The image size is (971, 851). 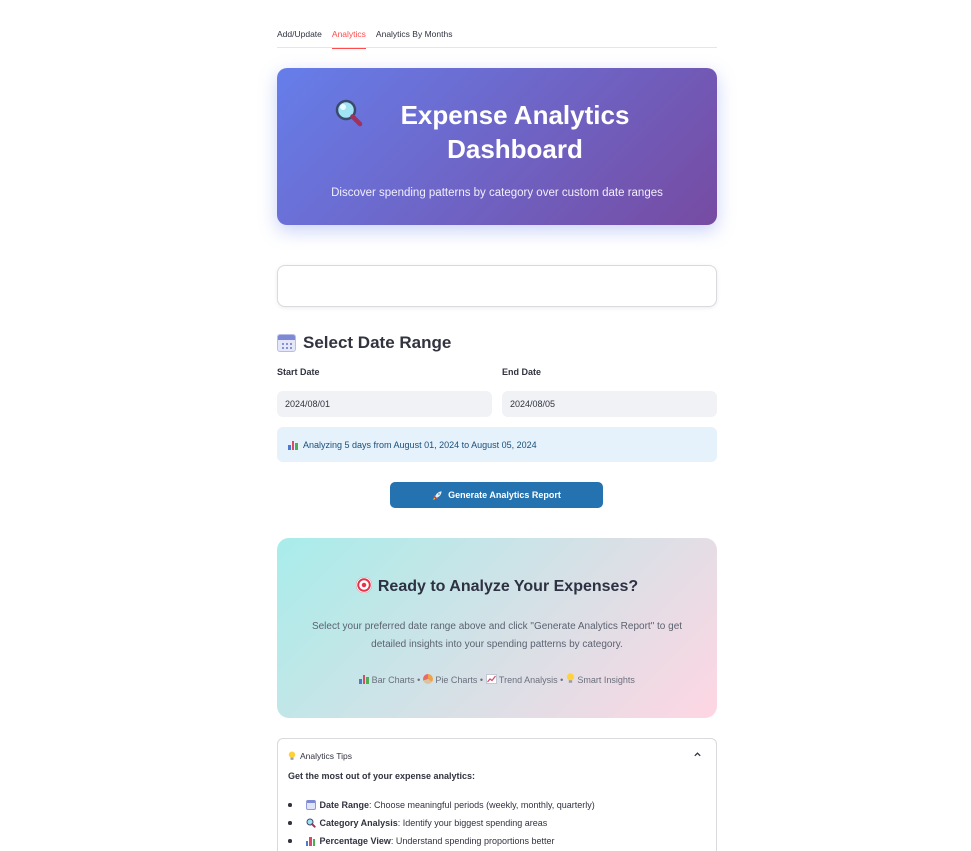 I want to click on ready-title: Ready to Analyze Your Expenses?, so click(x=497, y=586).